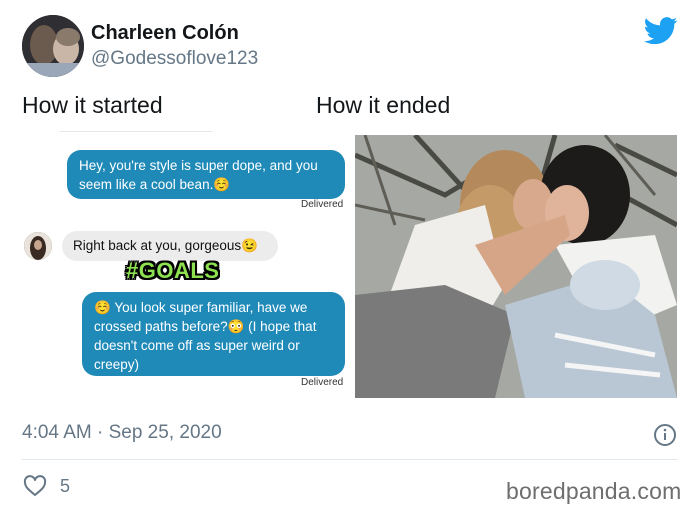  I want to click on delivered-status-2: Delivered, so click(322, 382).